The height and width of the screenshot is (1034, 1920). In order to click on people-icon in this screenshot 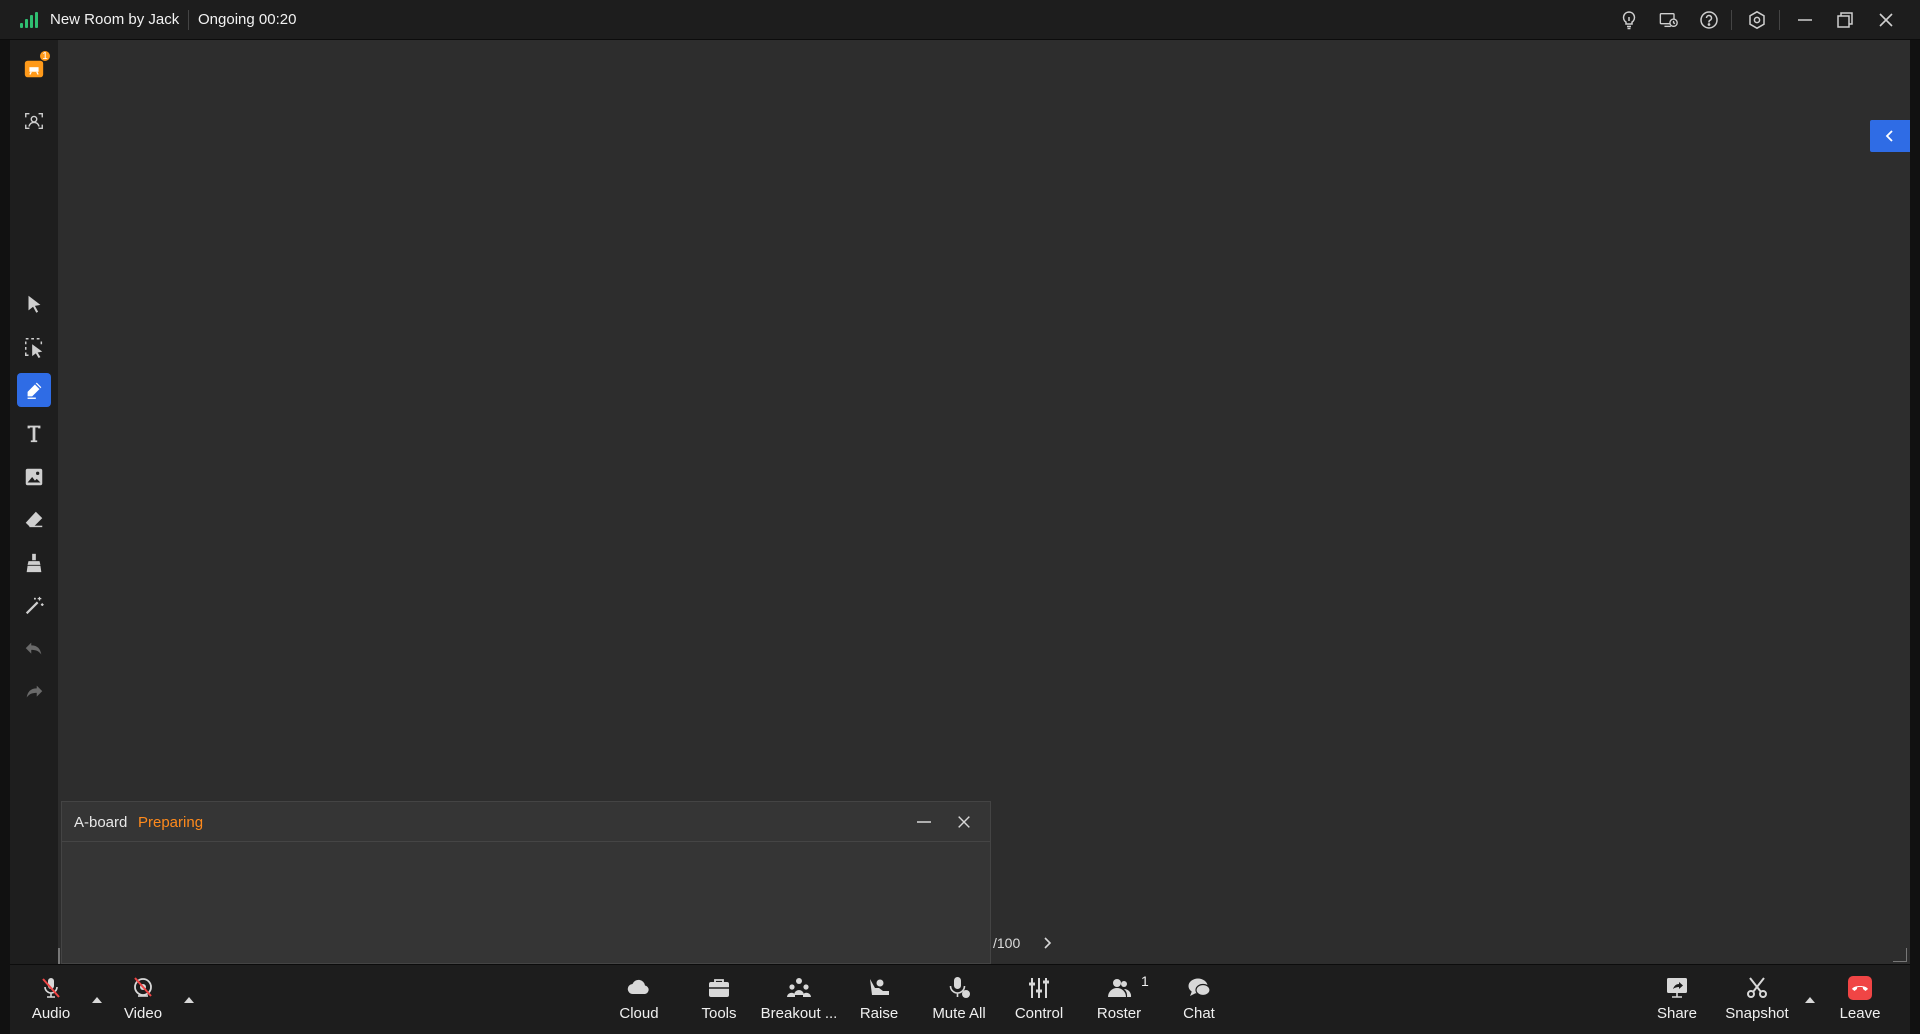, I will do `click(1119, 988)`.